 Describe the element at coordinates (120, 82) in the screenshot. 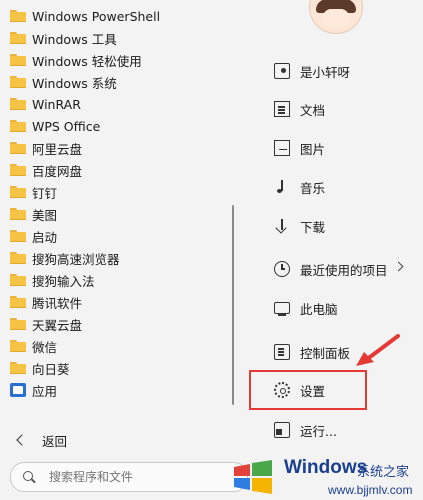

I see `list-item: Windows 系统` at that location.